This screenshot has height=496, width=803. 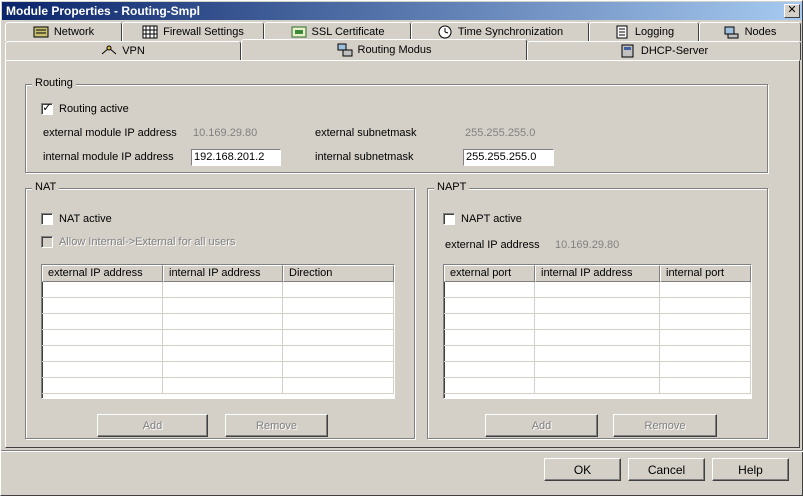 What do you see at coordinates (47, 109) in the screenshot?
I see `routing-active-checkbox: ✓` at bounding box center [47, 109].